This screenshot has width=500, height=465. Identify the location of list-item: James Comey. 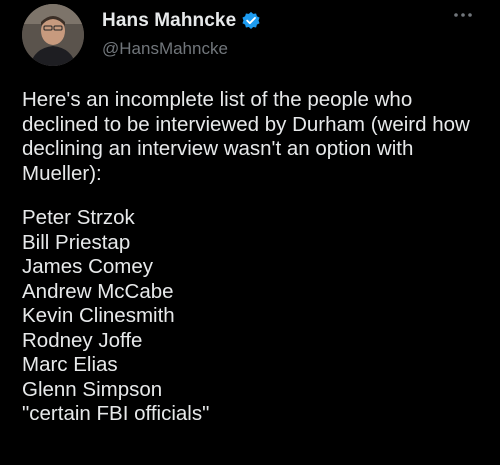
(88, 266).